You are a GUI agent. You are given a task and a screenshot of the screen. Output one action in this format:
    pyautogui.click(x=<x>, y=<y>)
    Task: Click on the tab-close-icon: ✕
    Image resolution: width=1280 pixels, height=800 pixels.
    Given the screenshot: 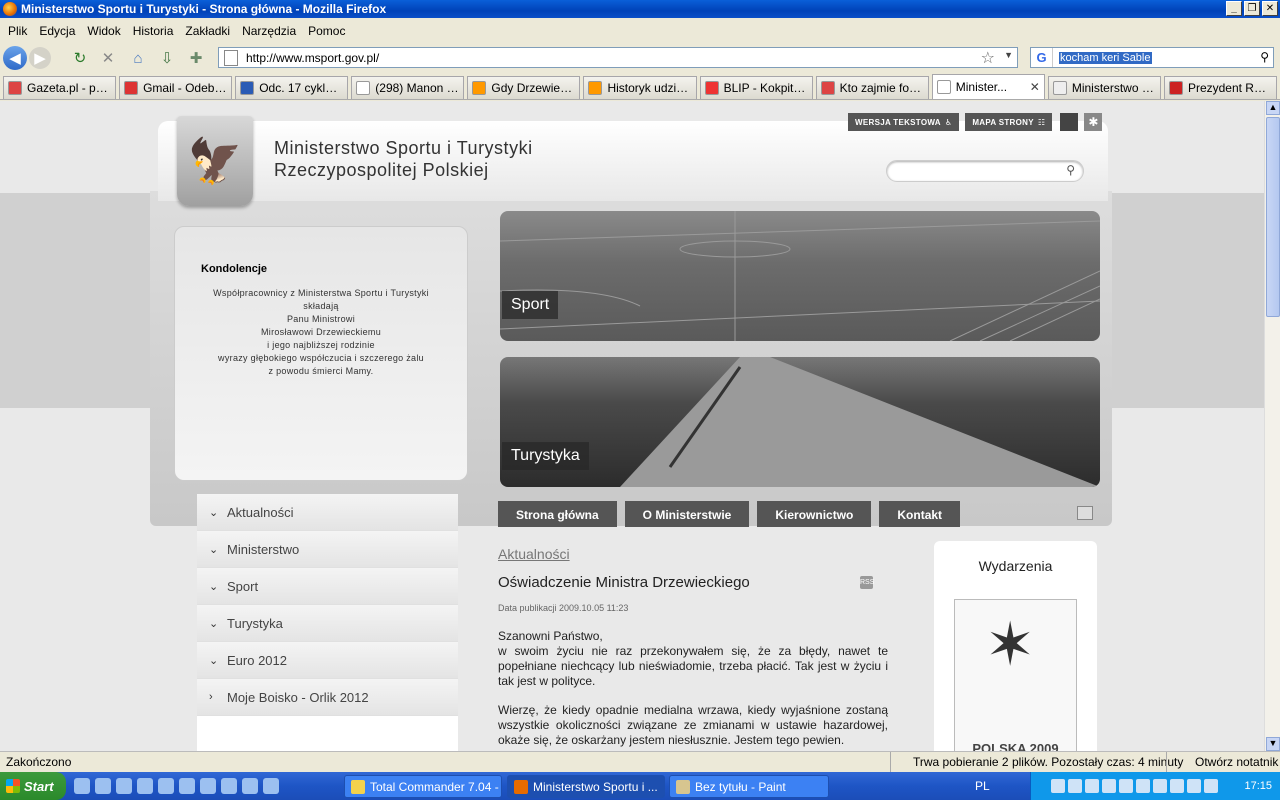 What is the action you would take?
    pyautogui.click(x=1033, y=87)
    